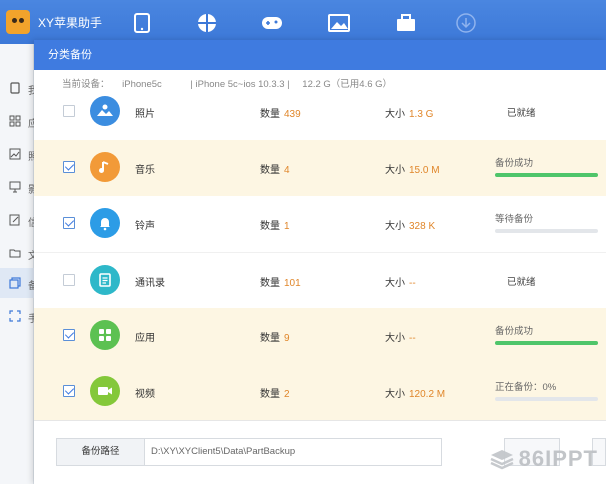 The image size is (606, 484). What do you see at coordinates (320, 392) in the screenshot?
I see `list-item: 视频 数量 2 大小 120.2 M 正在备份：0%` at bounding box center [320, 392].